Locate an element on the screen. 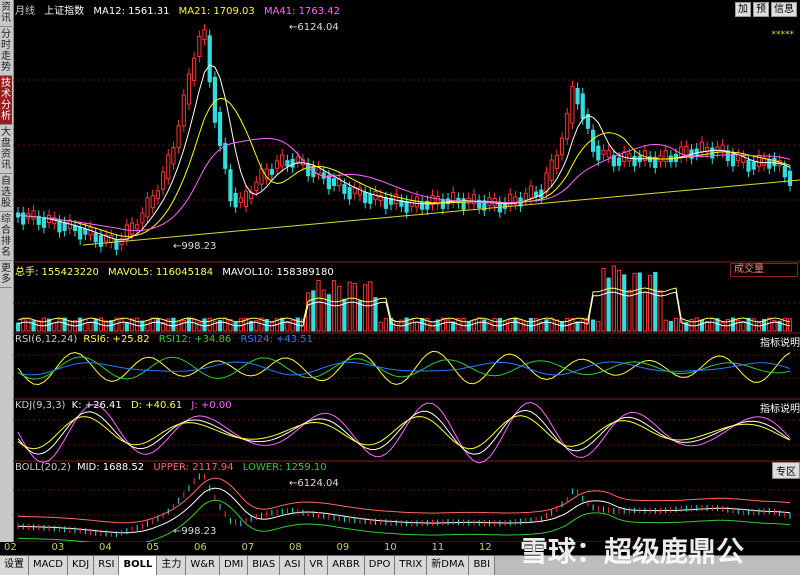  sidebar: 资讯 分时走势 技术分析 大盘资讯 自选股 综合排名 更多 is located at coordinates (7, 280).